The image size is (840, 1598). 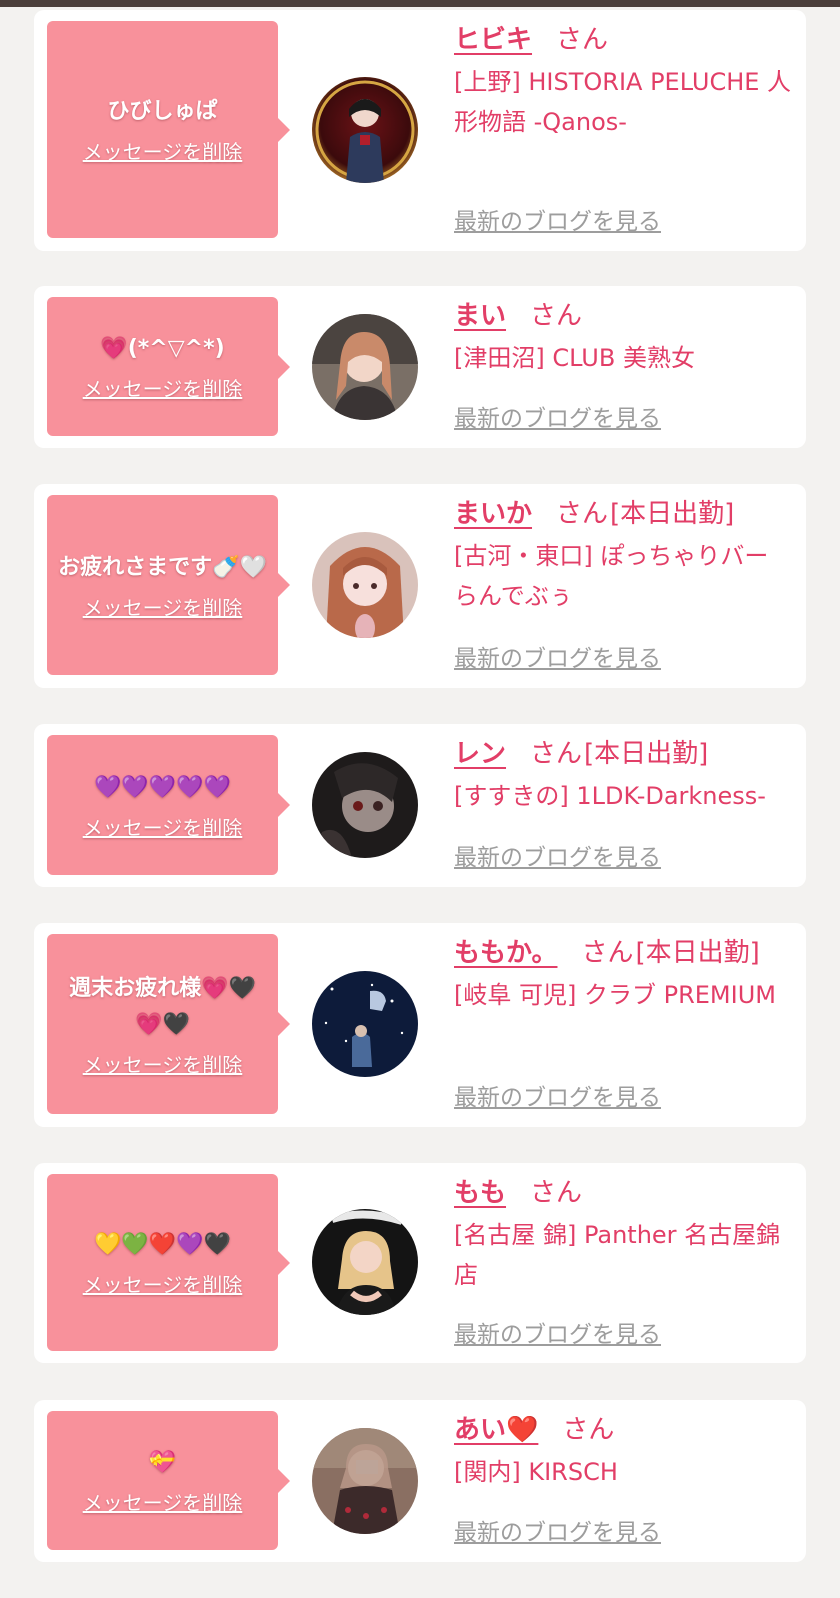 What do you see at coordinates (611, 576) in the screenshot?
I see `shop-name: [古河・東口] ぽっちゃりバー らんでぶぅ` at bounding box center [611, 576].